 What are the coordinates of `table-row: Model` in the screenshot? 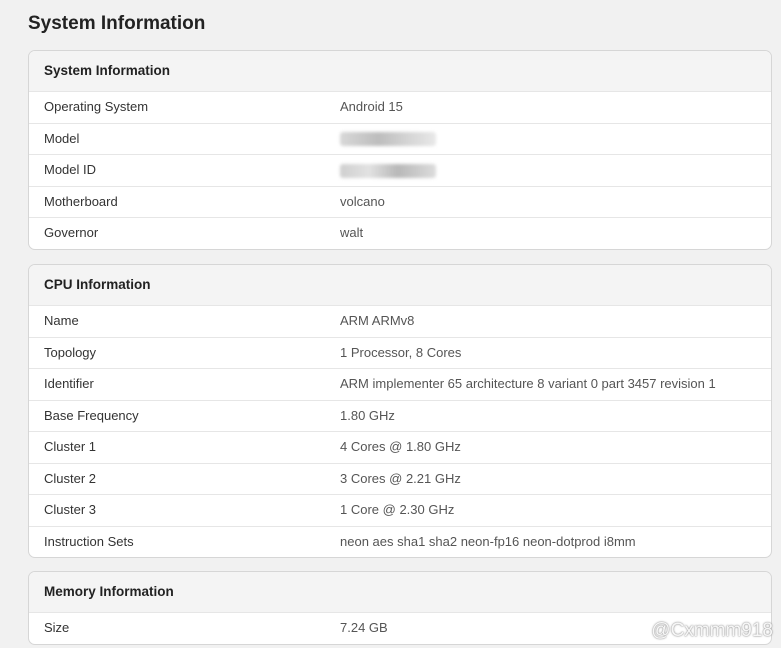 It's located at (400, 139).